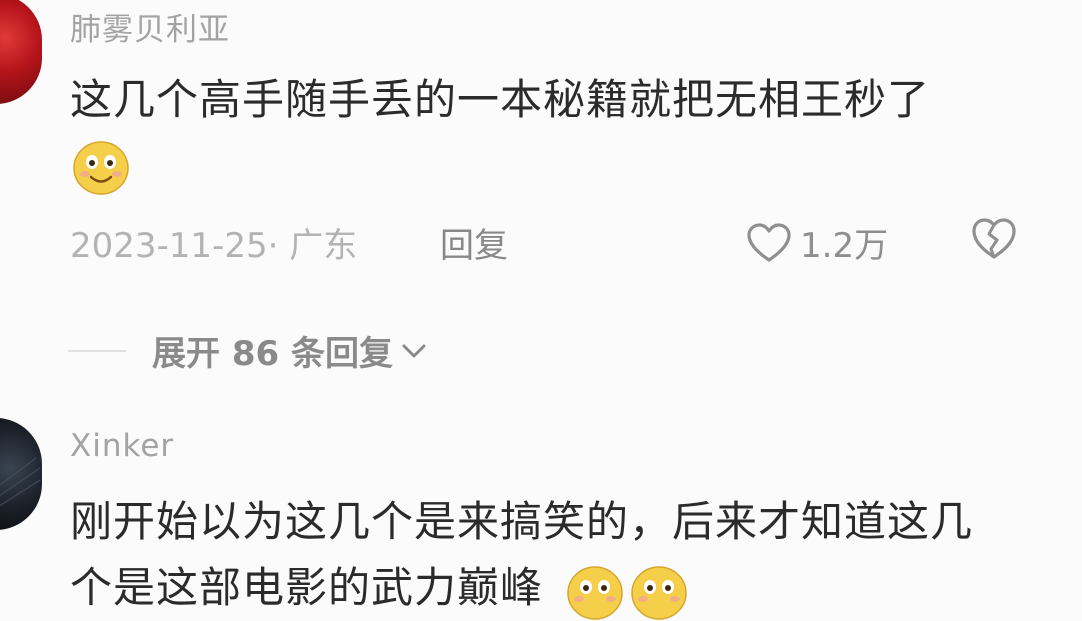 Image resolution: width=1082 pixels, height=621 pixels. I want to click on comment-username: Xinker, so click(122, 446).